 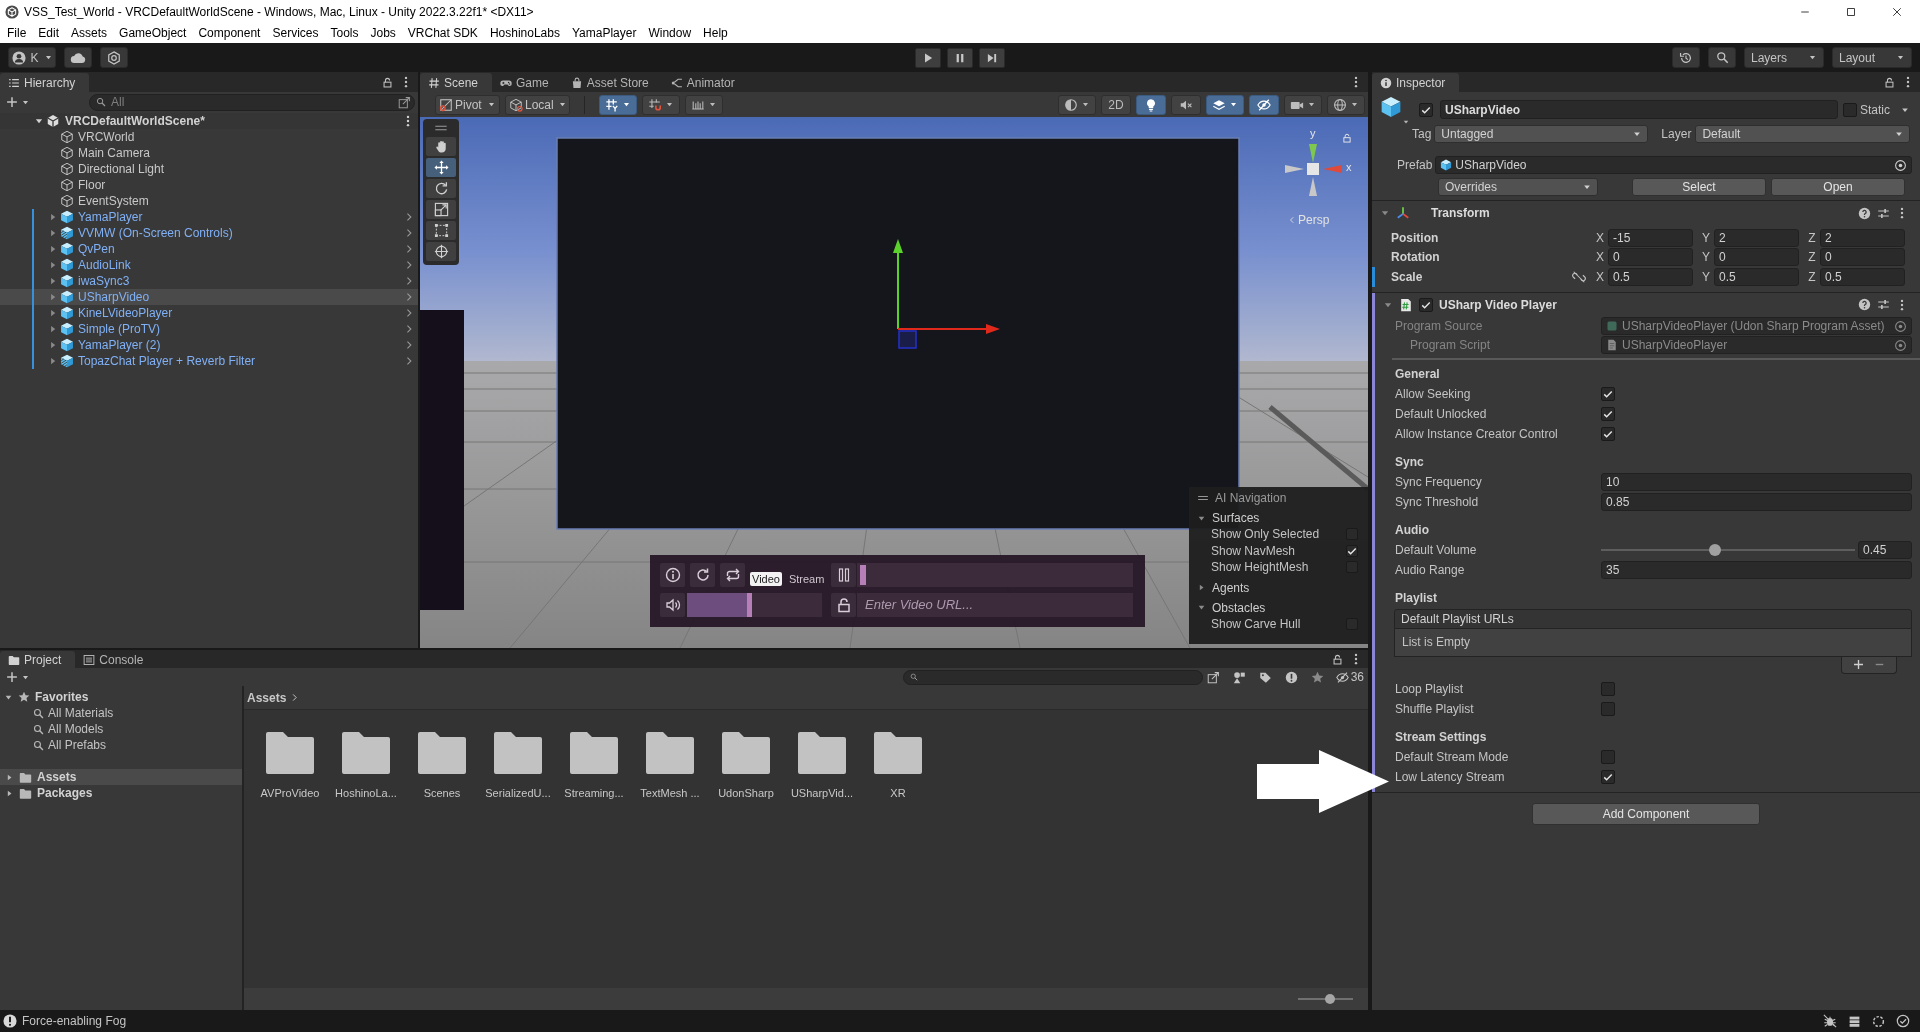 What do you see at coordinates (618, 104) in the screenshot?
I see `grid-visibility-button` at bounding box center [618, 104].